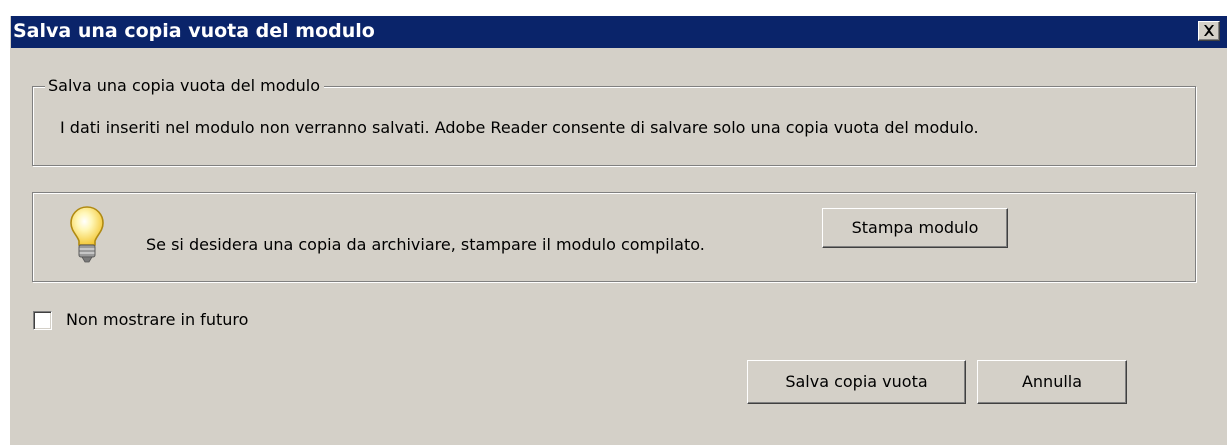 This screenshot has height=445, width=1227. Describe the element at coordinates (619, 32) in the screenshot. I see `title-bar: Salva una copia vuota del modulo` at that location.